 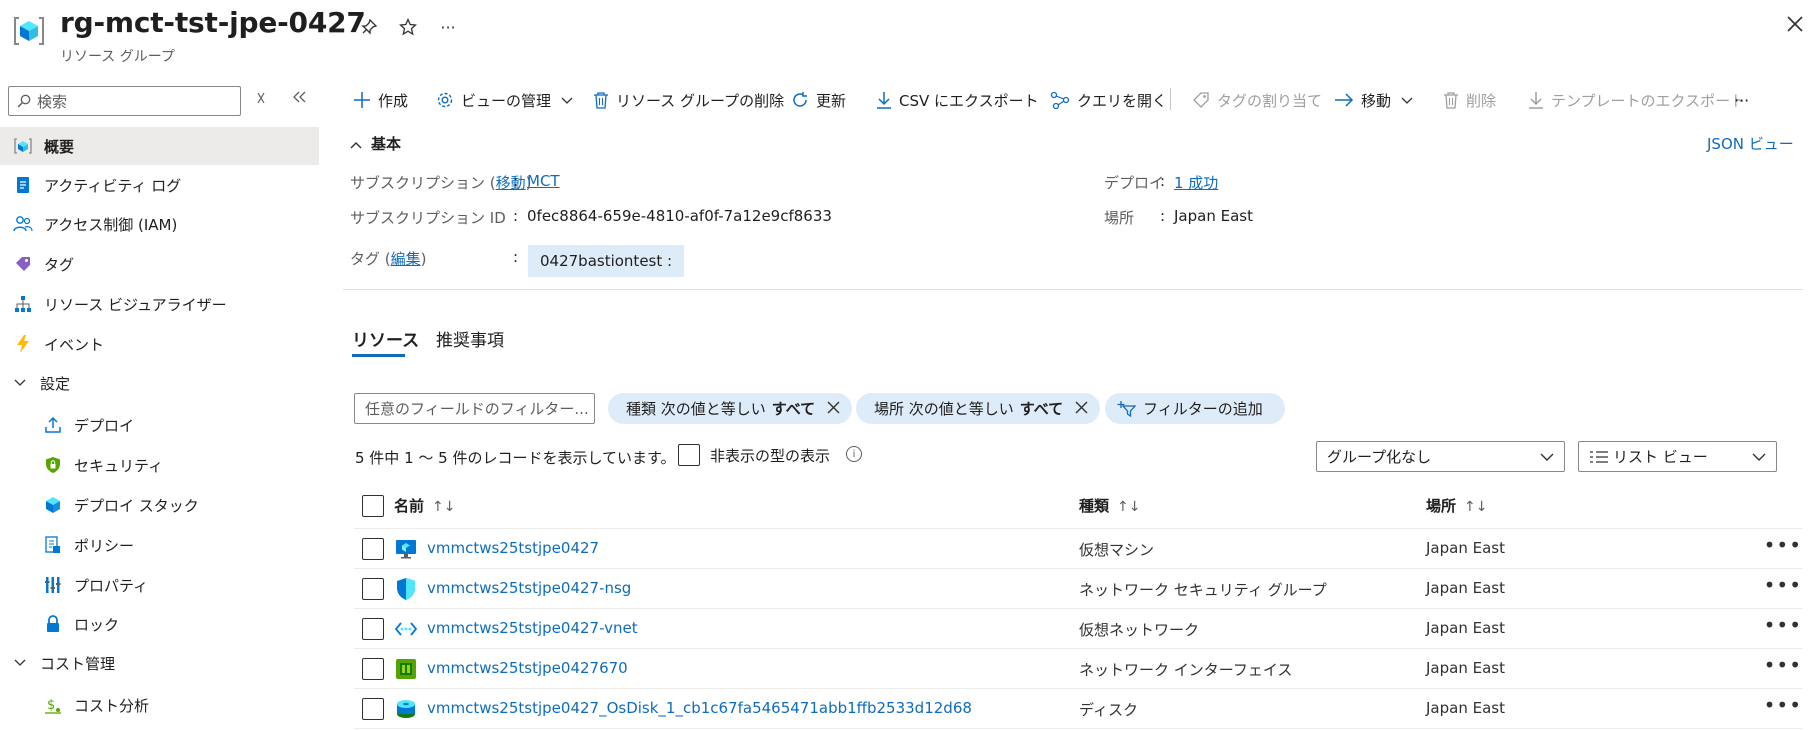 What do you see at coordinates (978, 408) in the screenshot?
I see `location-filter-pill: 場所 次の値と等しい すべて` at bounding box center [978, 408].